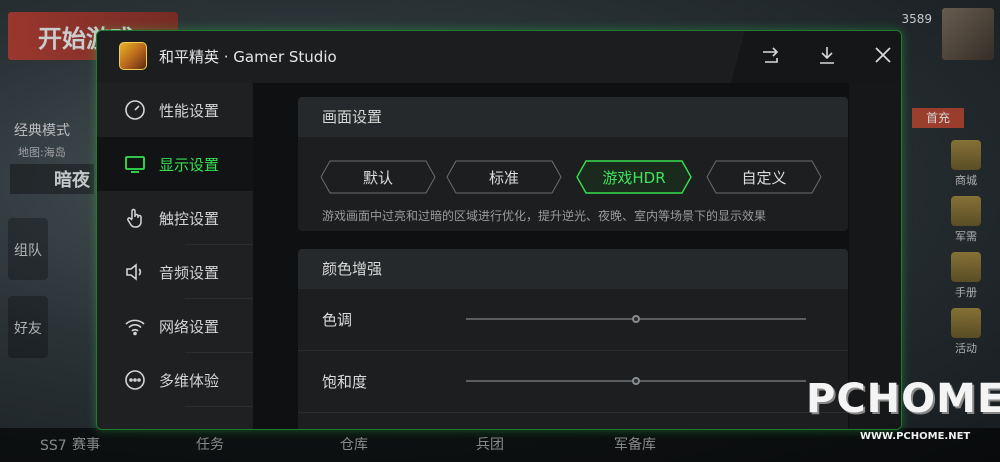 This screenshot has height=462, width=1000. What do you see at coordinates (189, 326) in the screenshot?
I see `sidebar-item-label: 网络设置` at bounding box center [189, 326].